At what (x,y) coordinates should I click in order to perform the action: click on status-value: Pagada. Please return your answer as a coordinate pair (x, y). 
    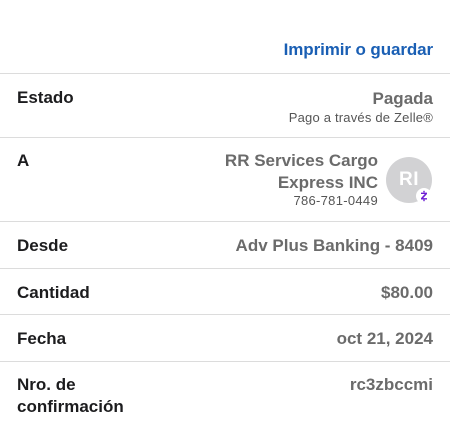
    Looking at the image, I should click on (402, 98).